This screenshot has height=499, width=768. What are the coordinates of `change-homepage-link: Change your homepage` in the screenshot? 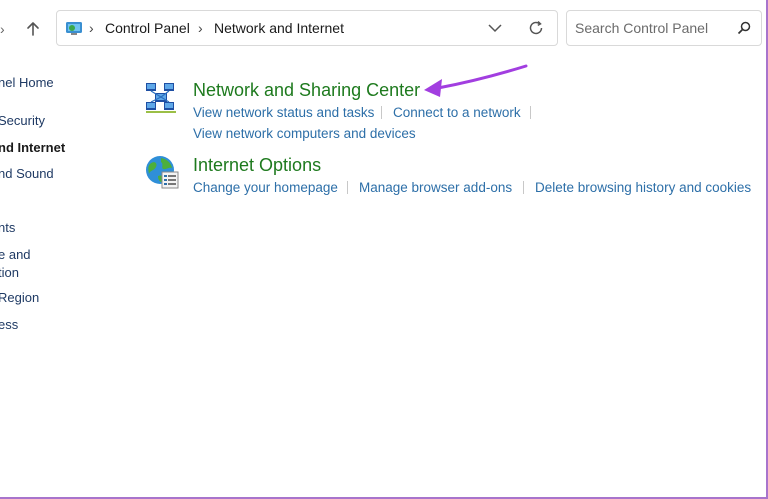 It's located at (265, 187).